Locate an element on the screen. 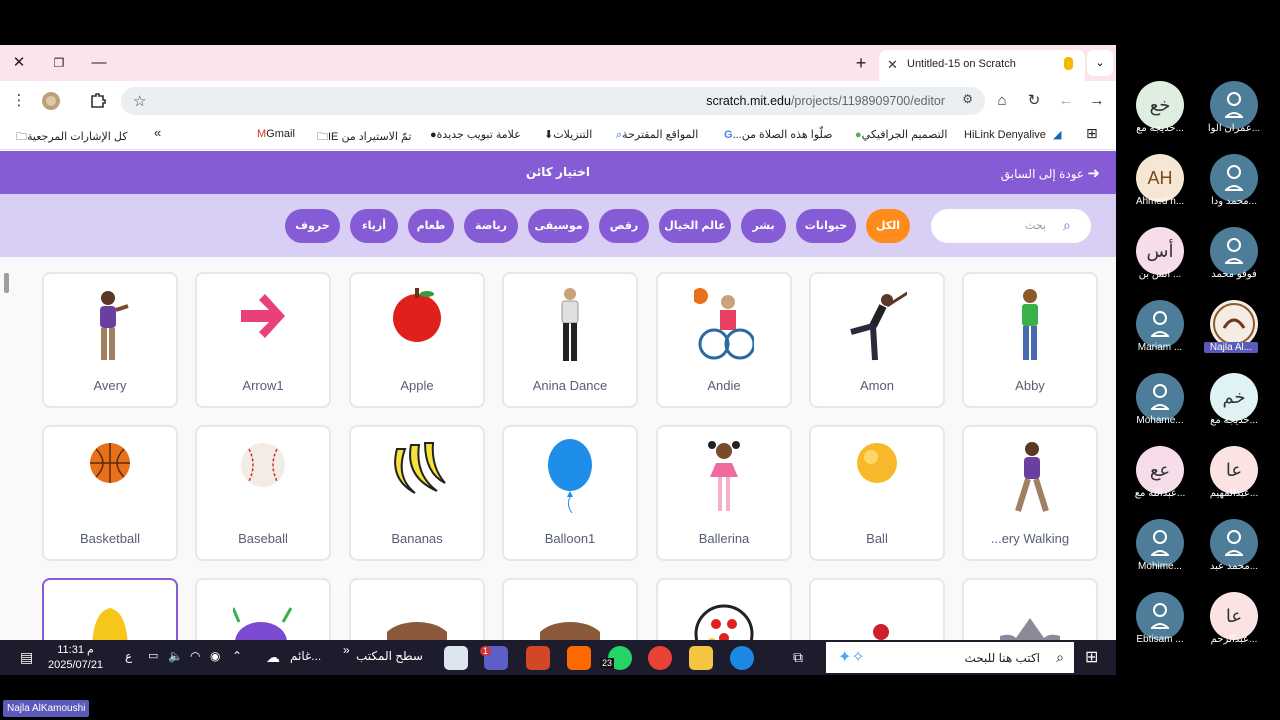 This screenshot has height=720, width=1280. sprite-card-balloon1: Balloon1 is located at coordinates (570, 493).